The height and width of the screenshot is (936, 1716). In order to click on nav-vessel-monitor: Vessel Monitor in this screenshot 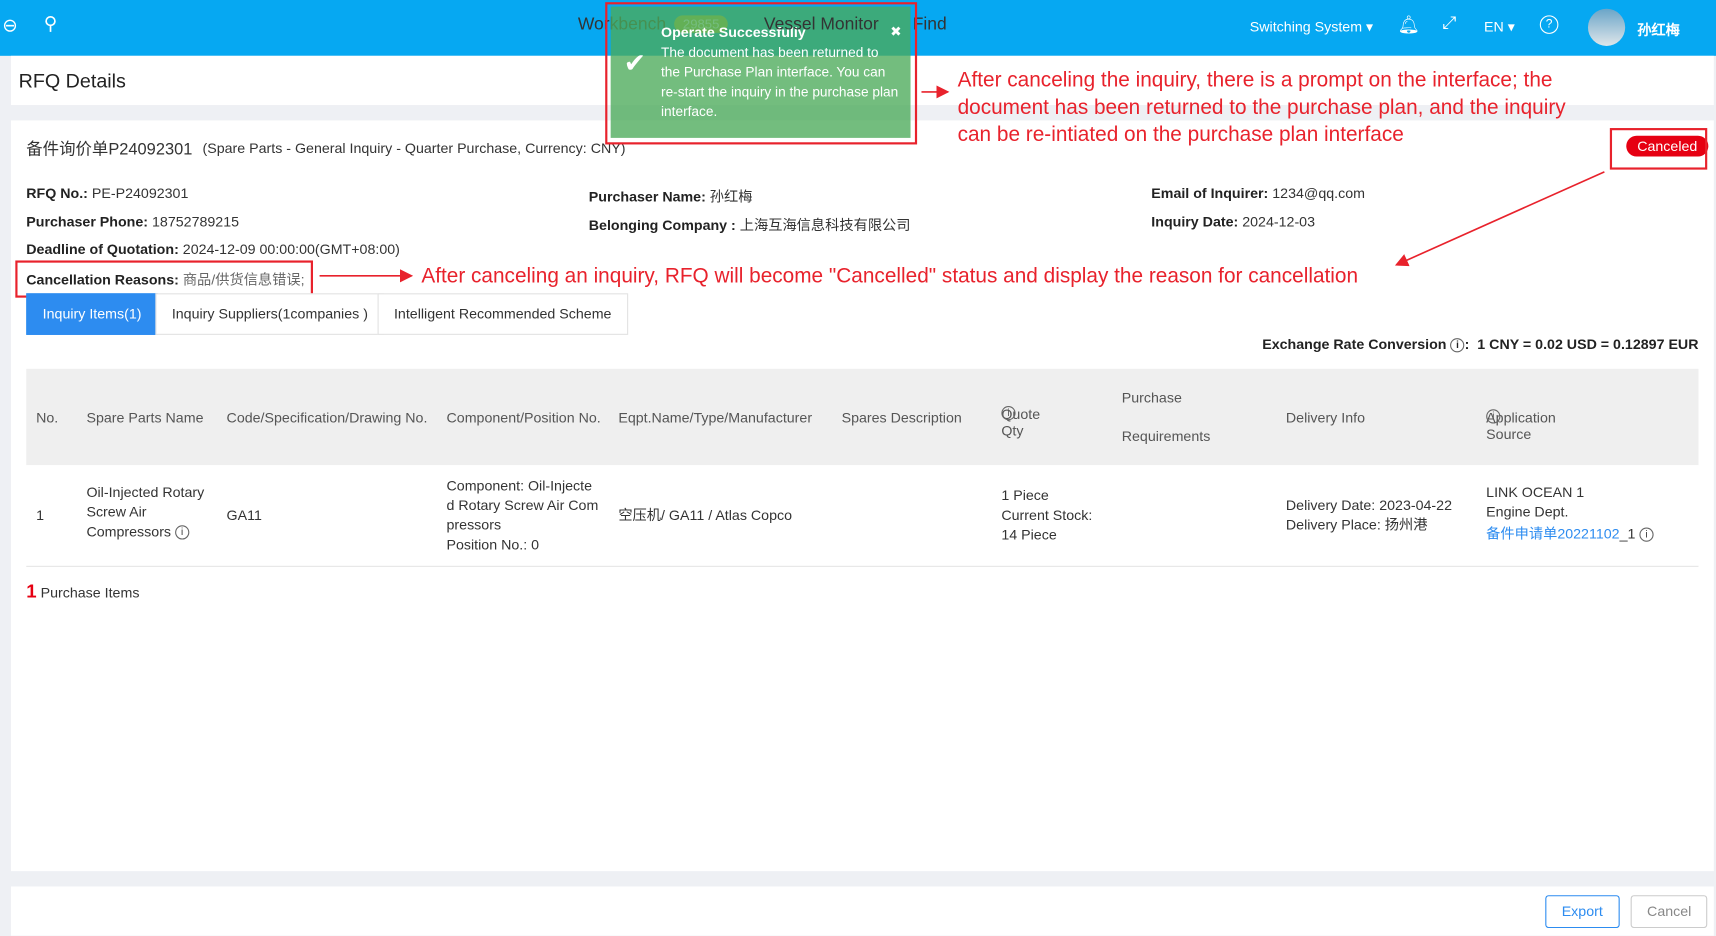, I will do `click(821, 25)`.